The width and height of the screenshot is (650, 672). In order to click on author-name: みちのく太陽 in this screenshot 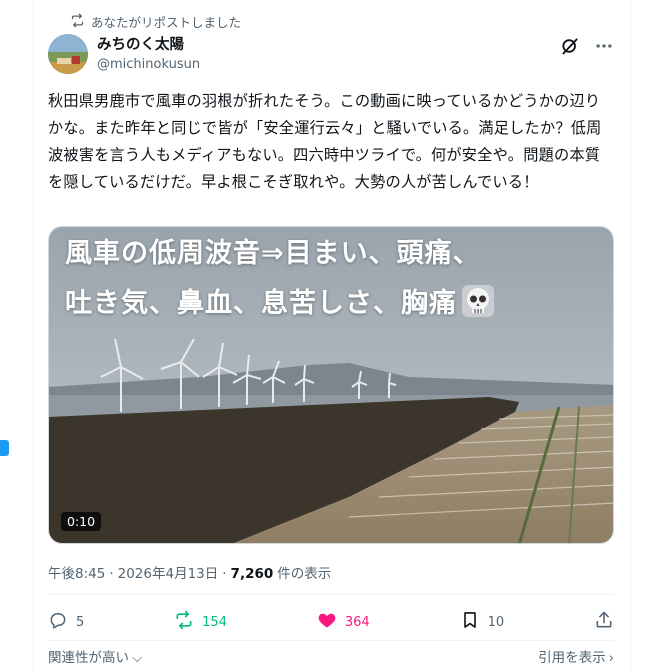, I will do `click(148, 45)`.